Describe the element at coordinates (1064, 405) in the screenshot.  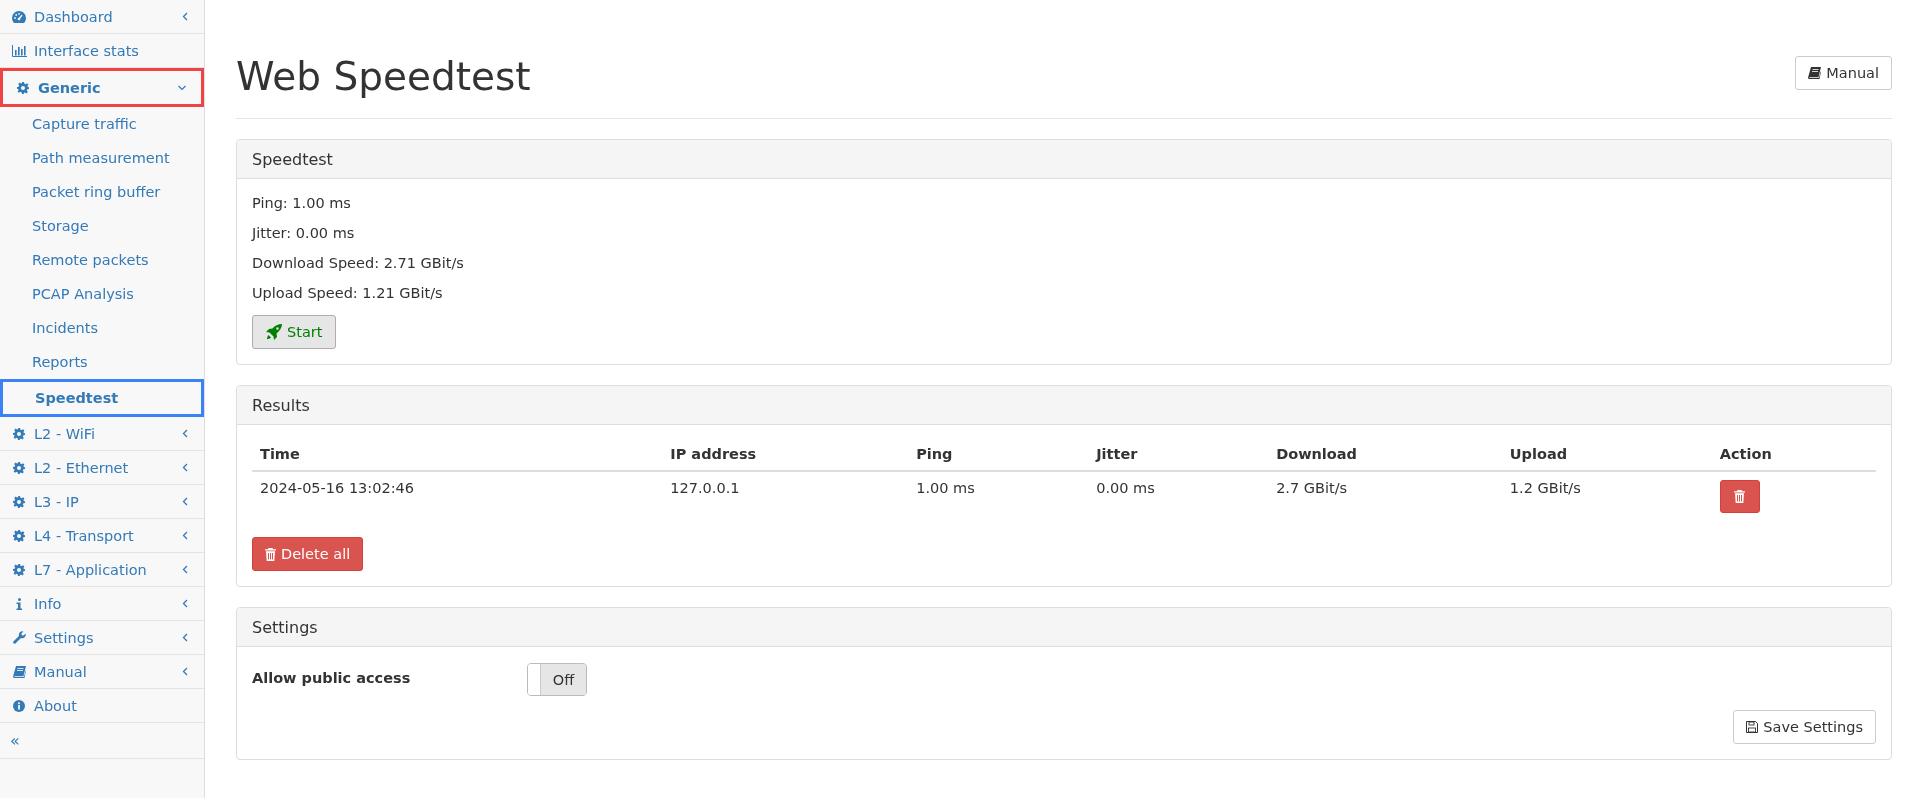
I see `panel-title: Results` at that location.